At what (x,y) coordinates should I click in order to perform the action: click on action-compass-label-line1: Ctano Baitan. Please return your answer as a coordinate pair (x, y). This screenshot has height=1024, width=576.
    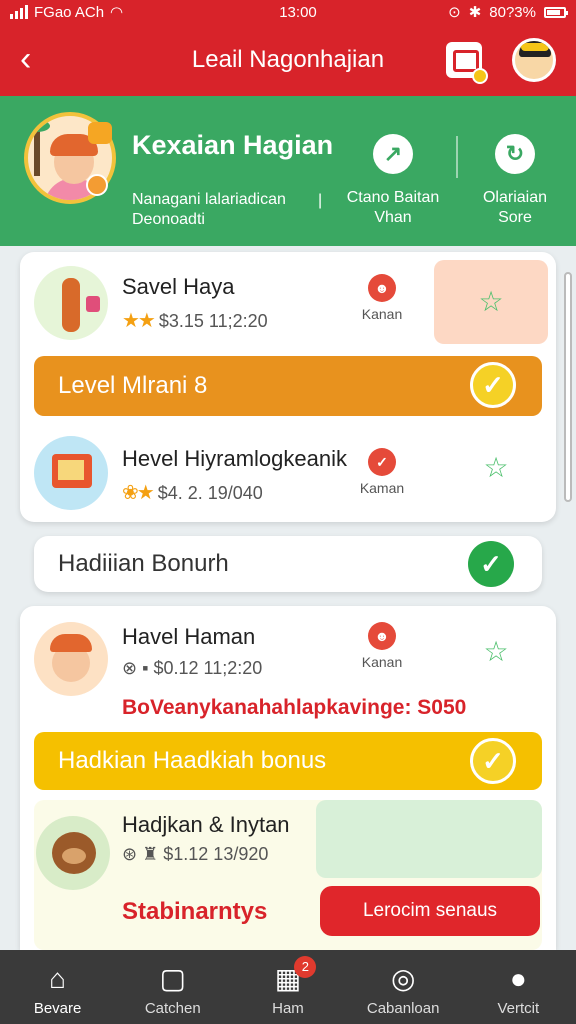
    Looking at the image, I should click on (393, 197).